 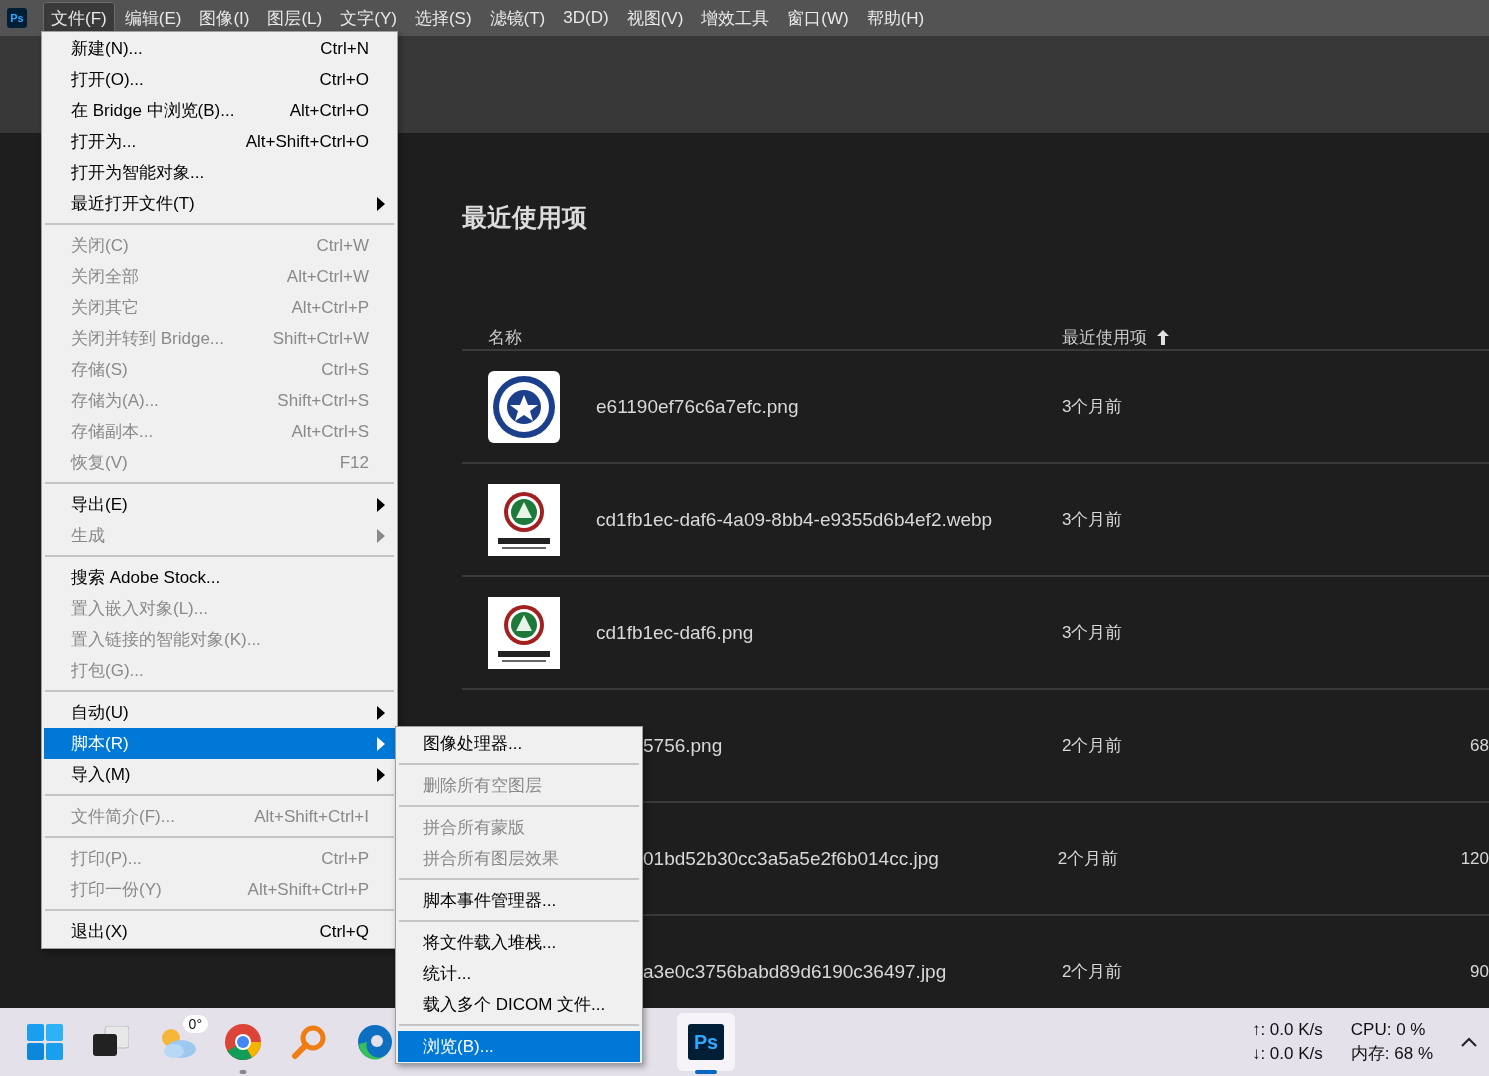 I want to click on cpu-usage: CPU: 0 %, so click(x=1388, y=1030).